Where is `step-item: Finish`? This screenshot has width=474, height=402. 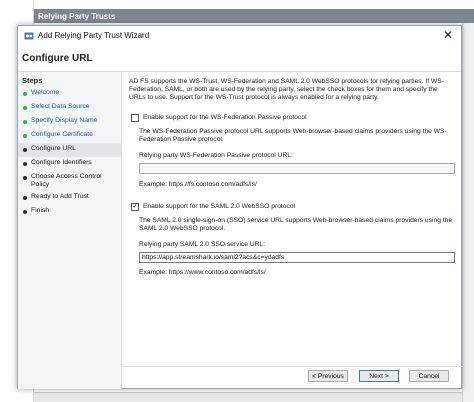 step-item: Finish is located at coordinates (69, 212).